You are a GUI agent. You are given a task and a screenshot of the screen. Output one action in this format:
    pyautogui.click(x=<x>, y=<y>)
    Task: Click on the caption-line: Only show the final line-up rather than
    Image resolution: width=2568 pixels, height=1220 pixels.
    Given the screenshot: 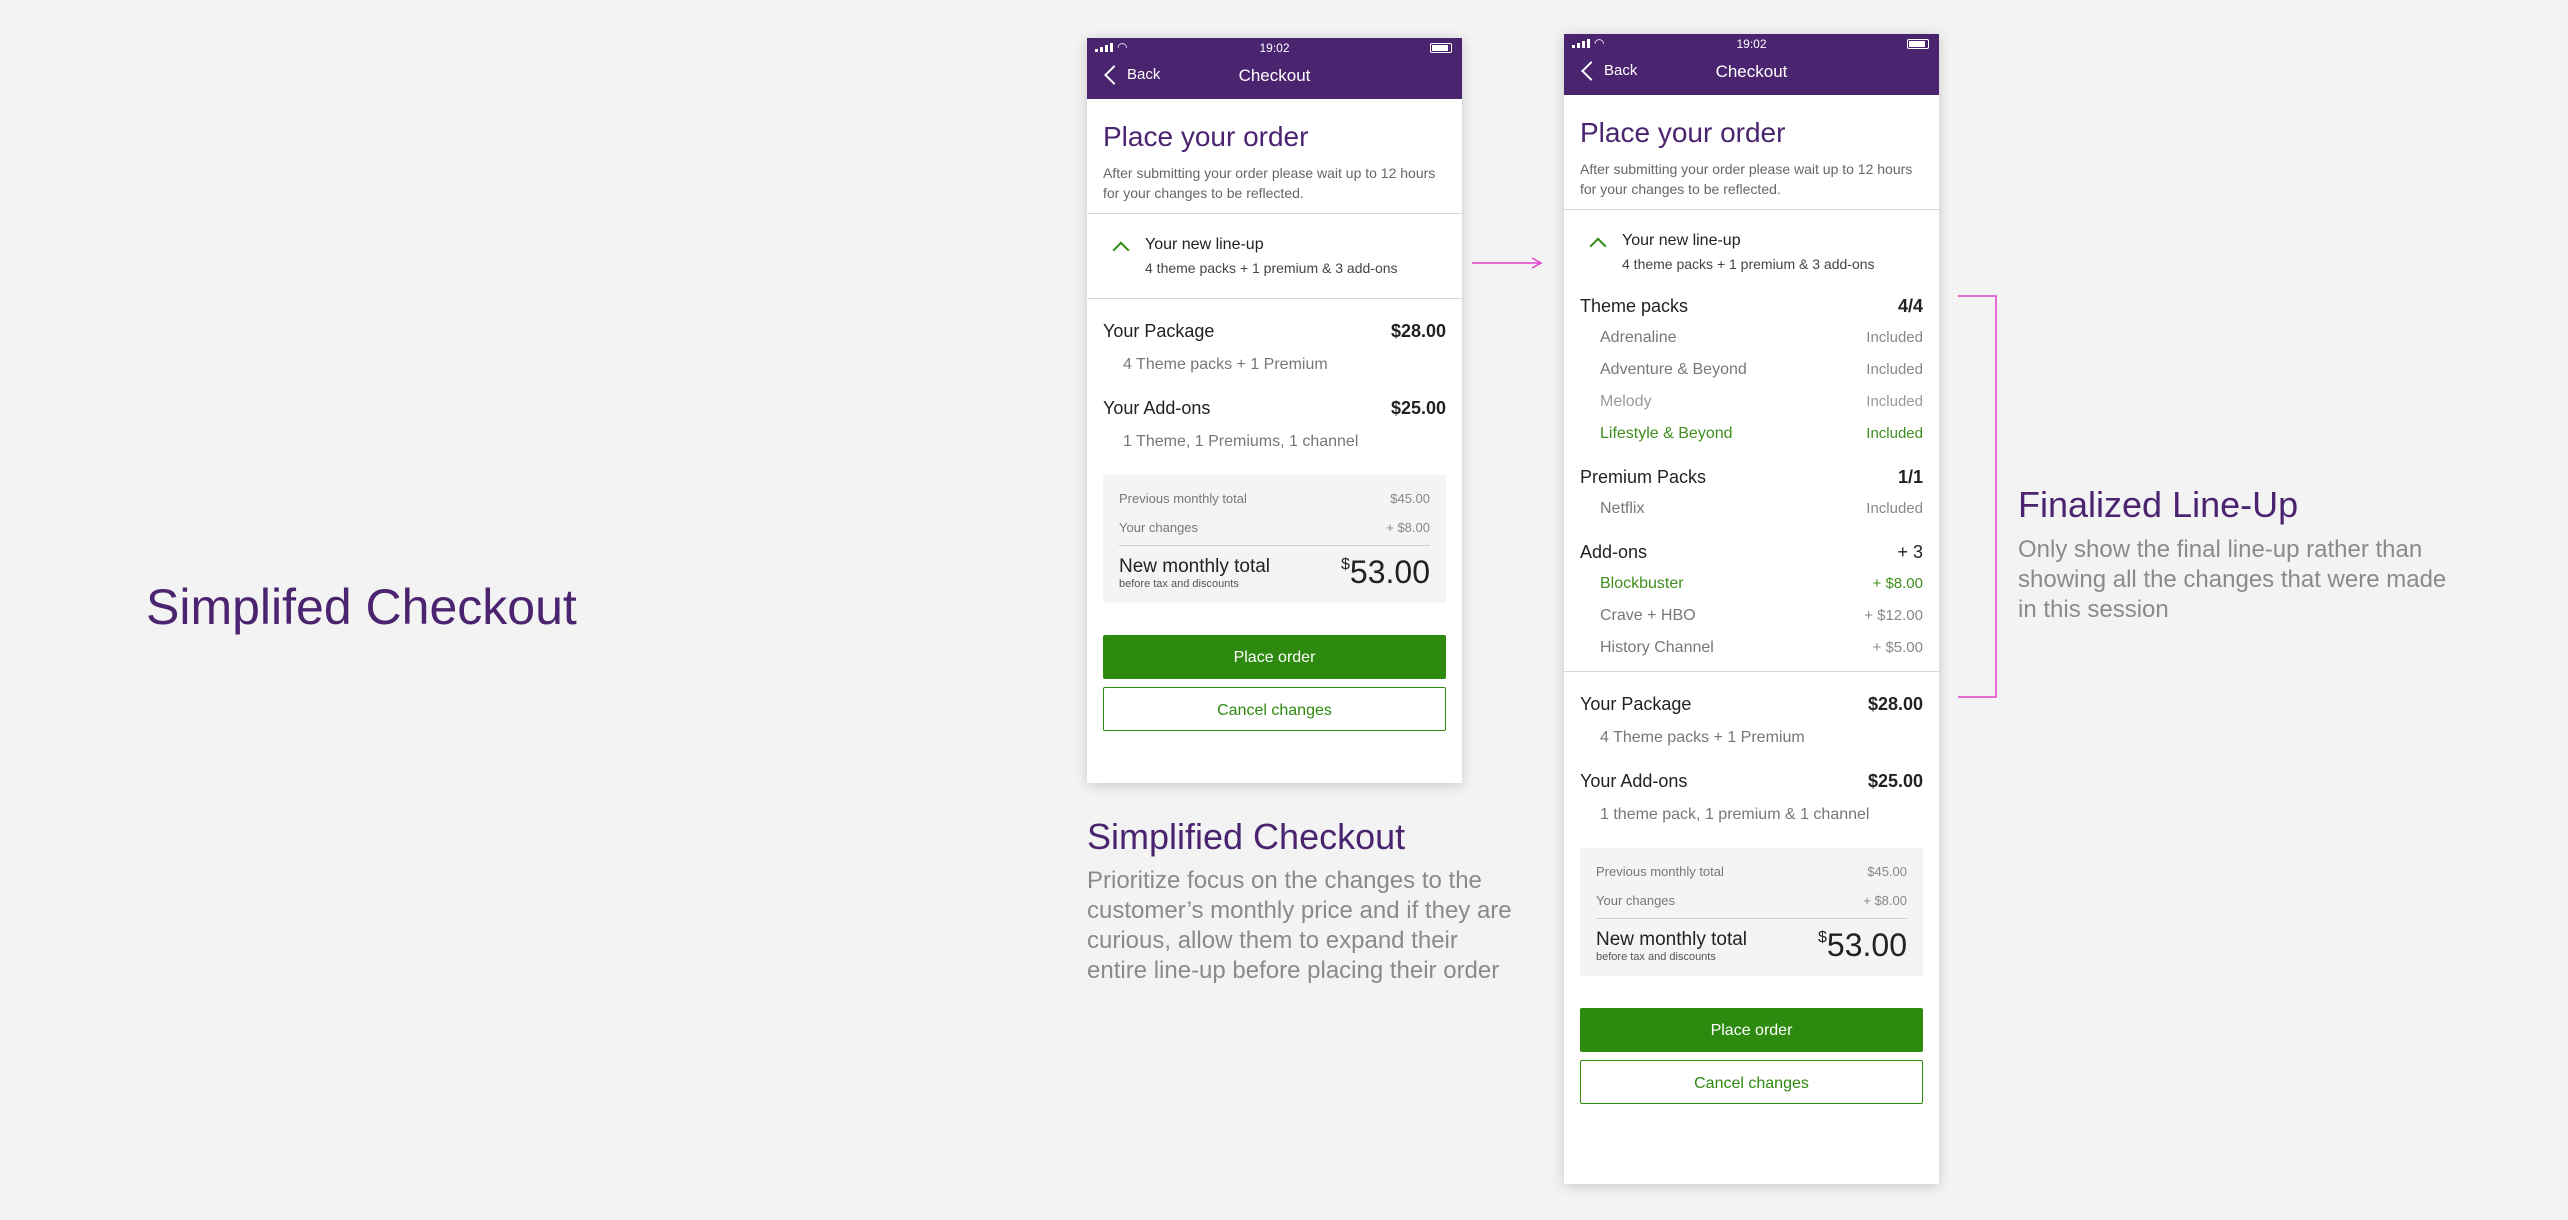 What is the action you would take?
    pyautogui.click(x=2220, y=549)
    